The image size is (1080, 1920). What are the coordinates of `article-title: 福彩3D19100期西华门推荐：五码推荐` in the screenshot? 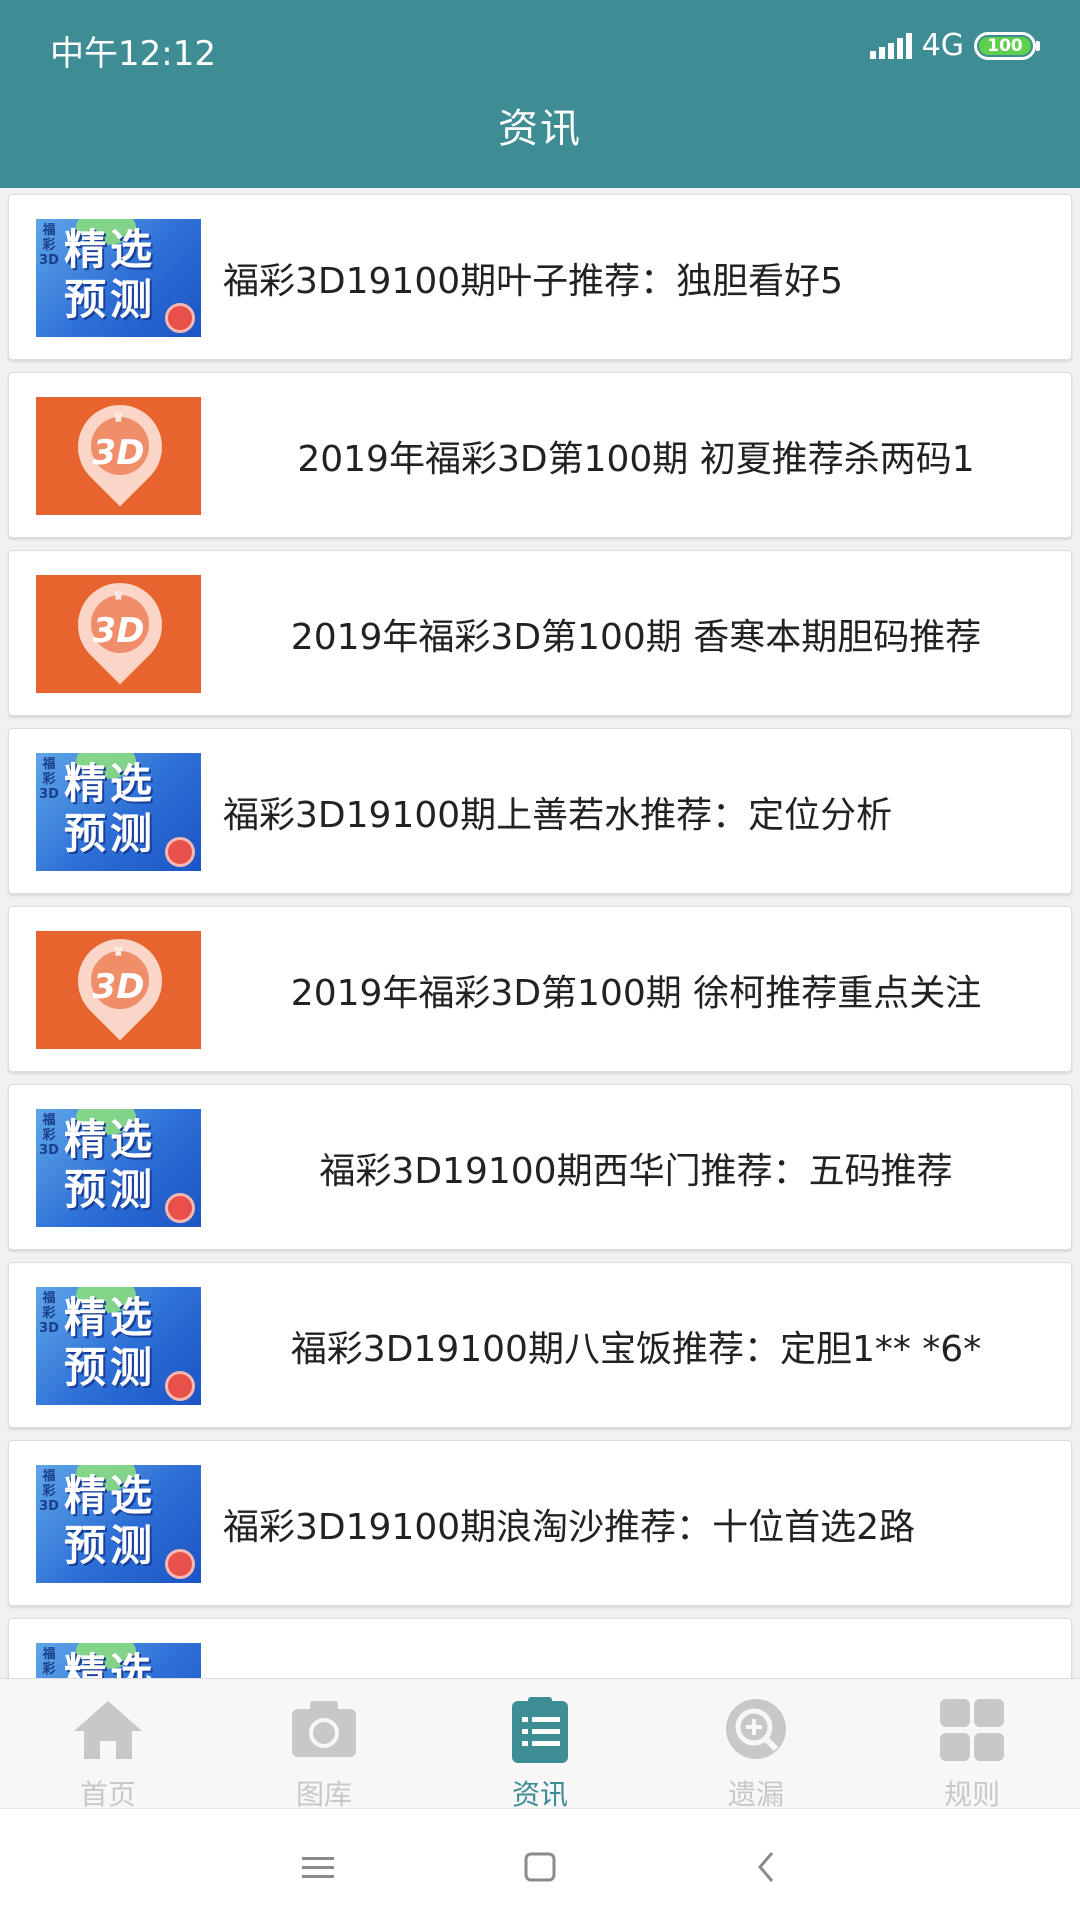 It's located at (636, 1168).